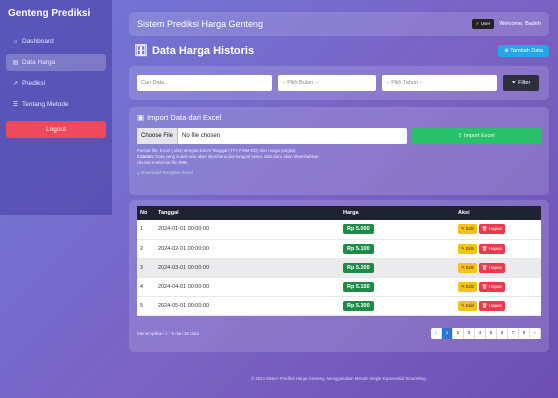 This screenshot has height=398, width=558. Describe the element at coordinates (339, 117) in the screenshot. I see `import-title: ▣ Import Data dari Excel` at that location.